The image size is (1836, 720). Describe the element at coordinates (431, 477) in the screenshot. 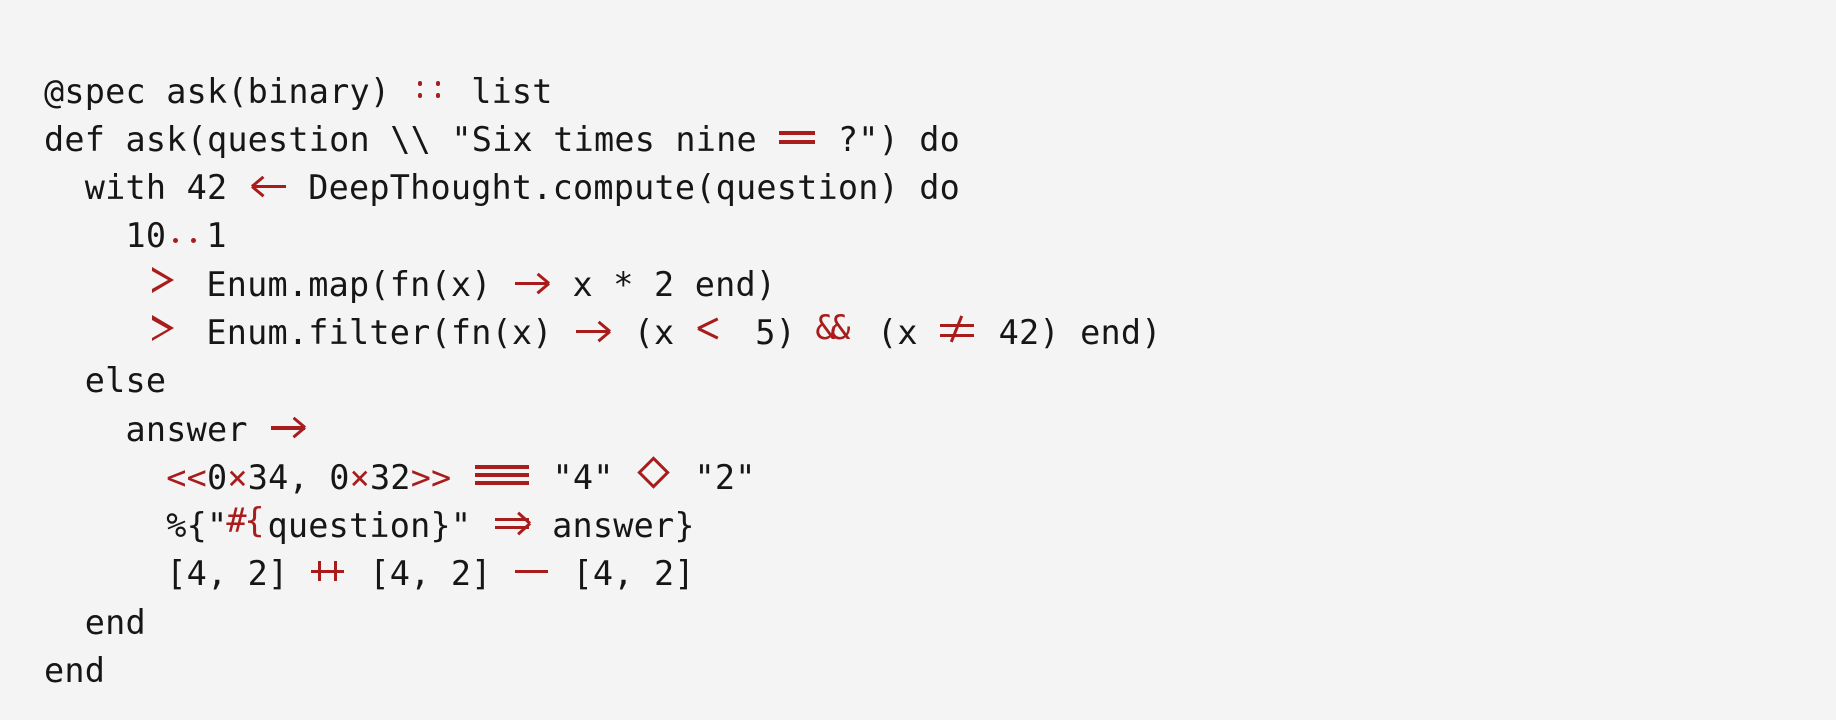

I see `operator-token: >>` at that location.